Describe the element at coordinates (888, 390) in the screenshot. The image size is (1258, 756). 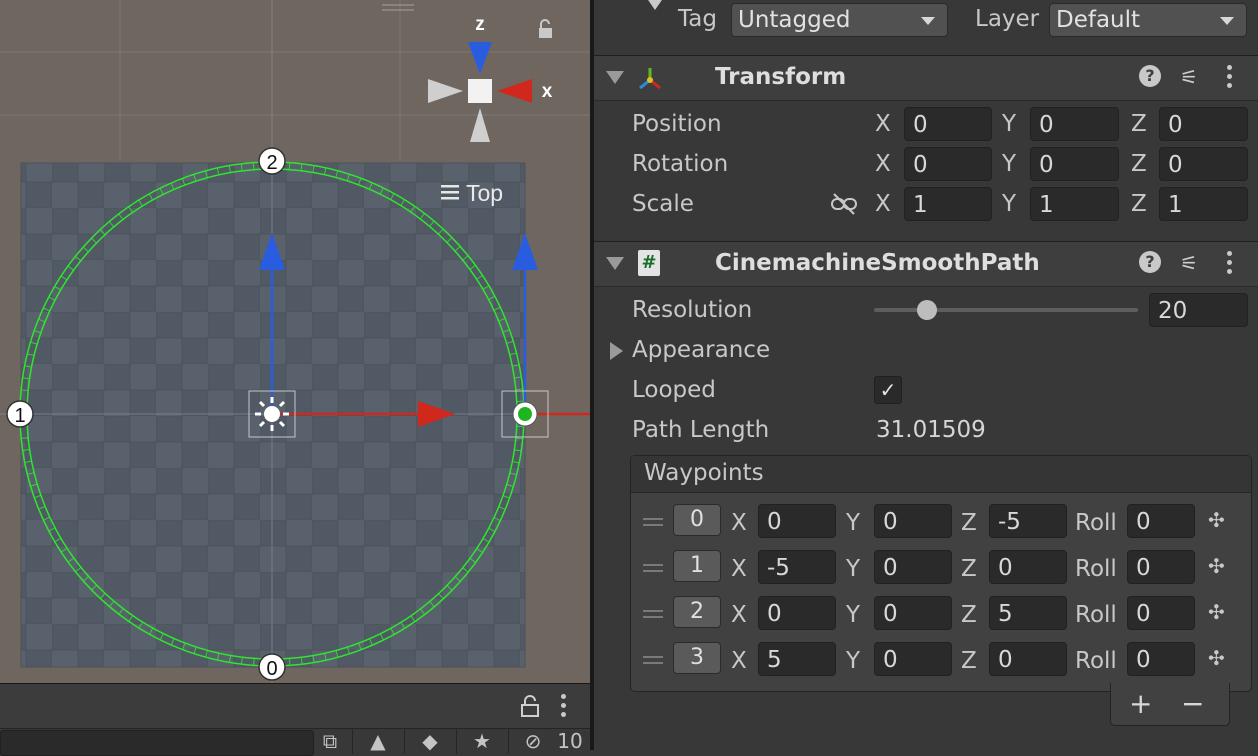
I see `looped-checkbox: ✓` at that location.